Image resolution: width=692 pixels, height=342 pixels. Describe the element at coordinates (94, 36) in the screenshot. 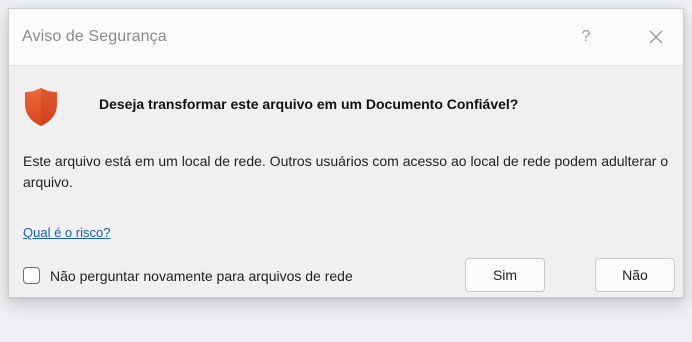

I see `dialog-title: Aviso de Segurança` at that location.